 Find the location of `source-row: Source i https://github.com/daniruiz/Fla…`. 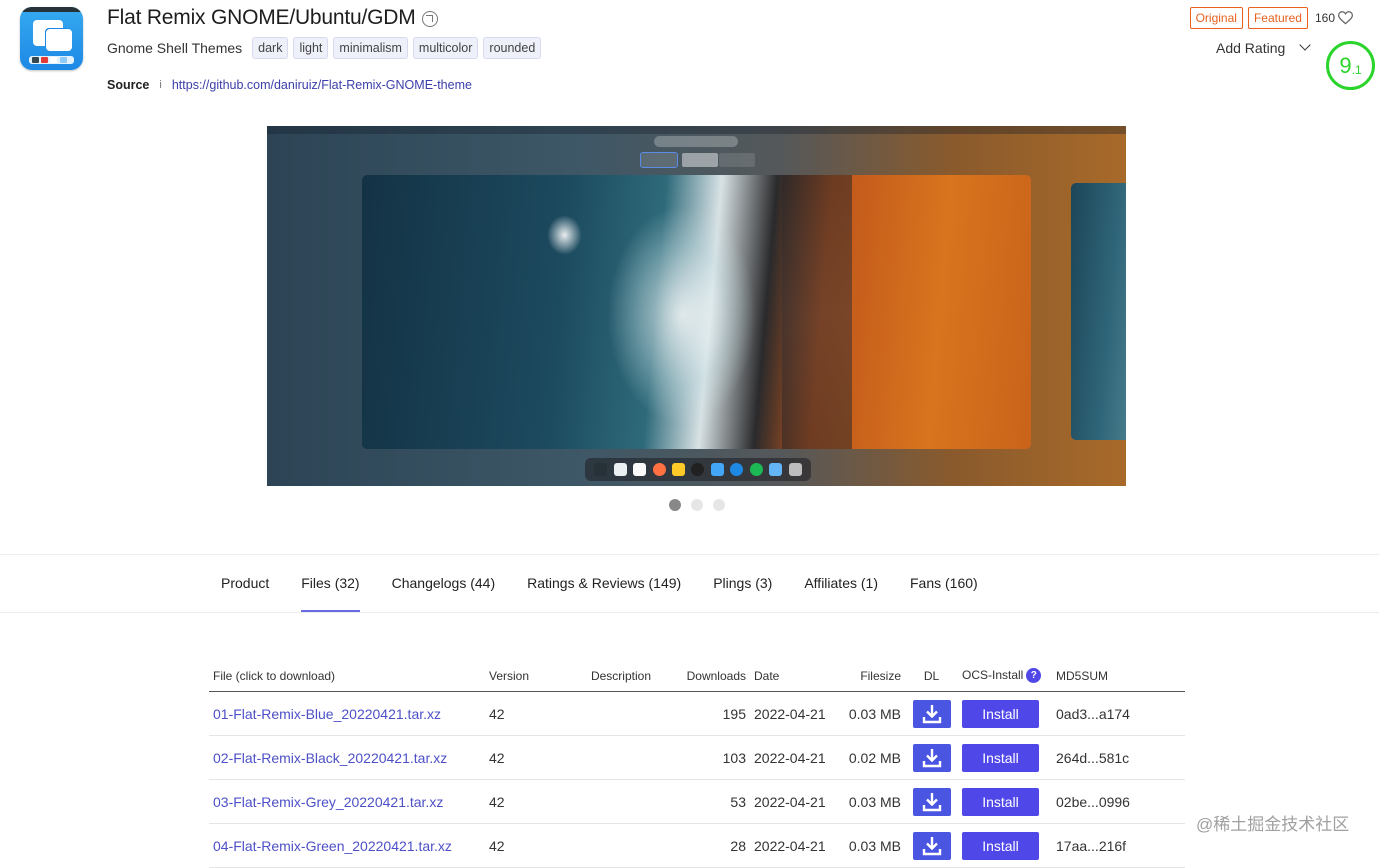

source-row: Source i https://github.com/daniruiz/Fla… is located at coordinates (289, 85).